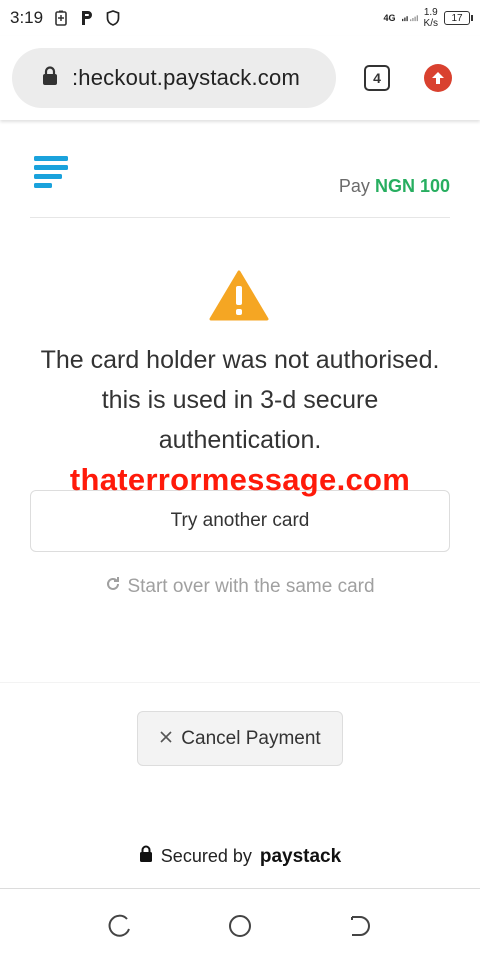 The height and width of the screenshot is (960, 480). I want to click on address-bar: :heckout.paystack.com, so click(174, 78).